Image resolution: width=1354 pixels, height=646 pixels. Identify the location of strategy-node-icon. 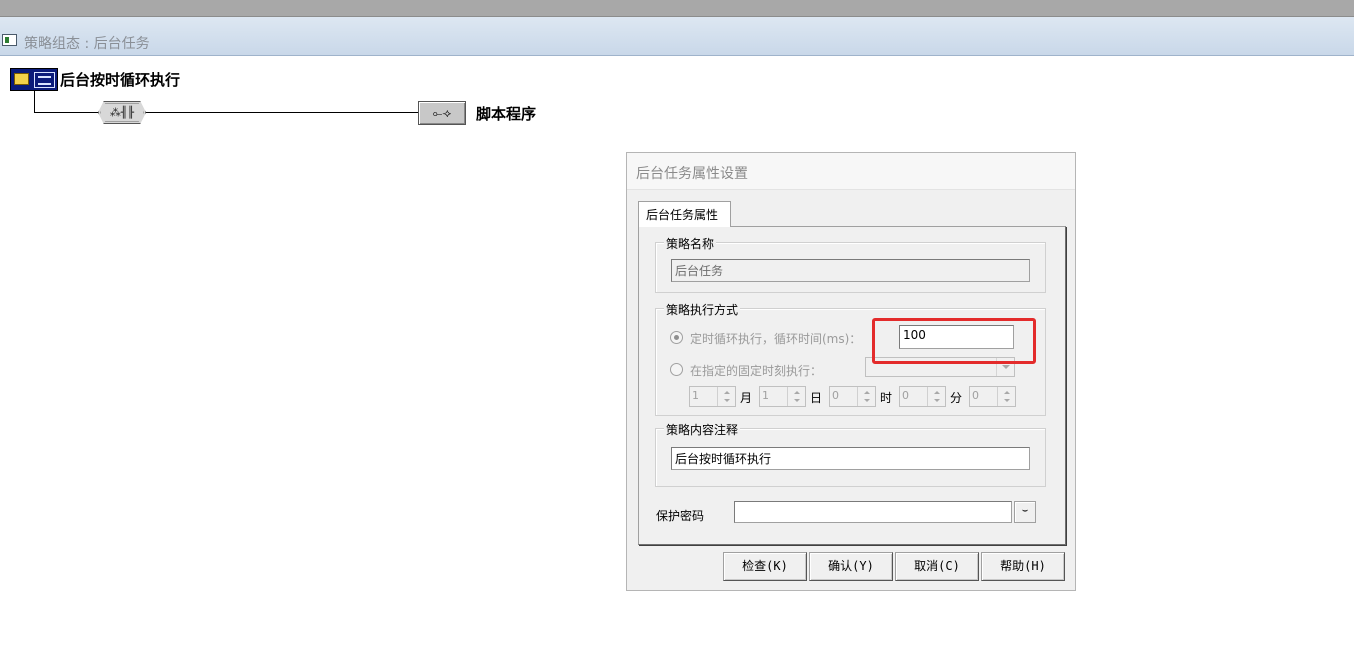
(34, 79).